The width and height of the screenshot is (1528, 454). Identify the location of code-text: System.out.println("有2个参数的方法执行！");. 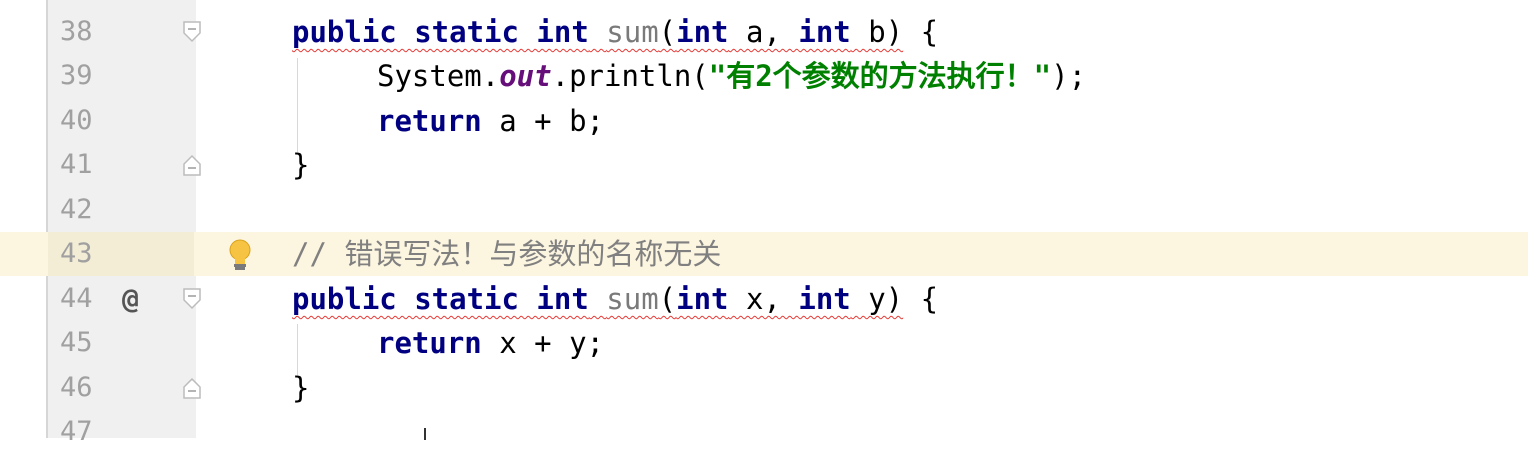
(731, 76).